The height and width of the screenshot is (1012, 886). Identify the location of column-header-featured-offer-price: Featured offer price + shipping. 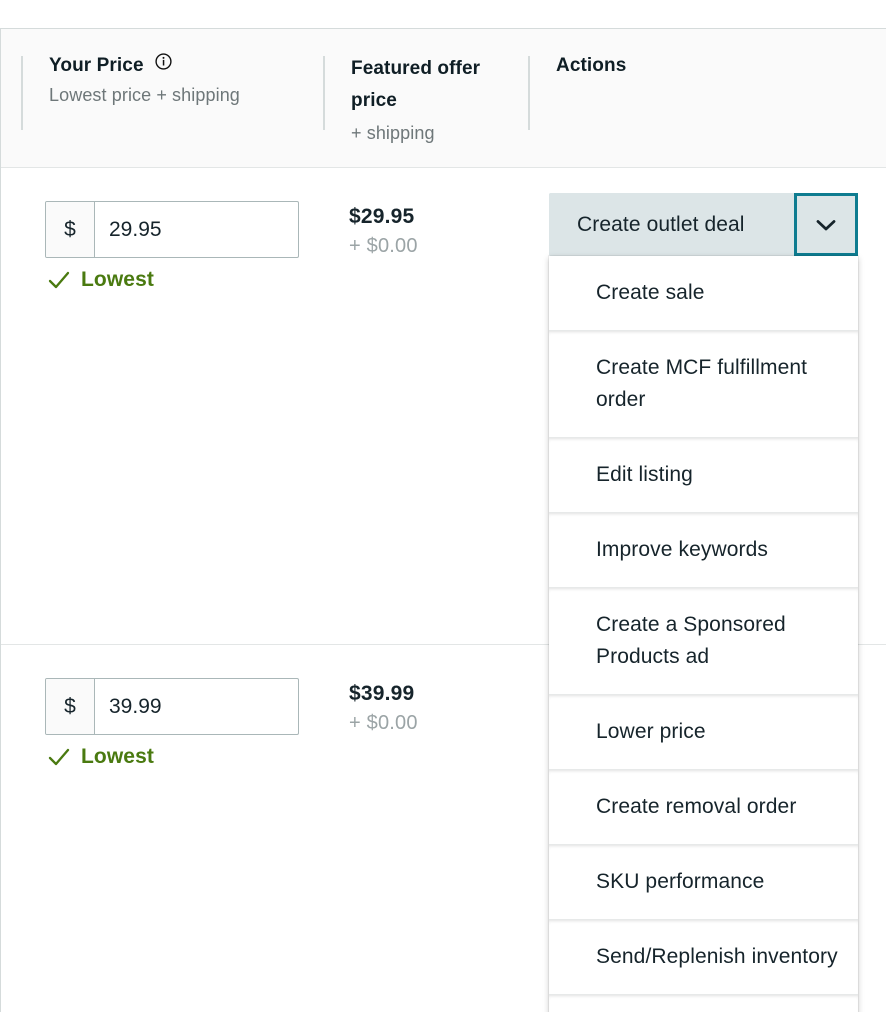
(424, 101).